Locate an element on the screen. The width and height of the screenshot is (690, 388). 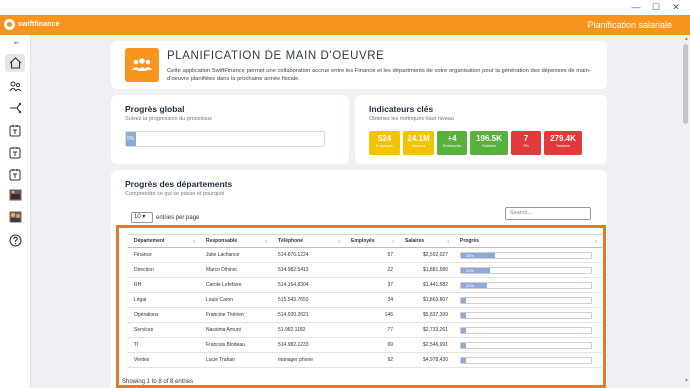
phone-cell: 514.920.2621 is located at coordinates (308, 315).